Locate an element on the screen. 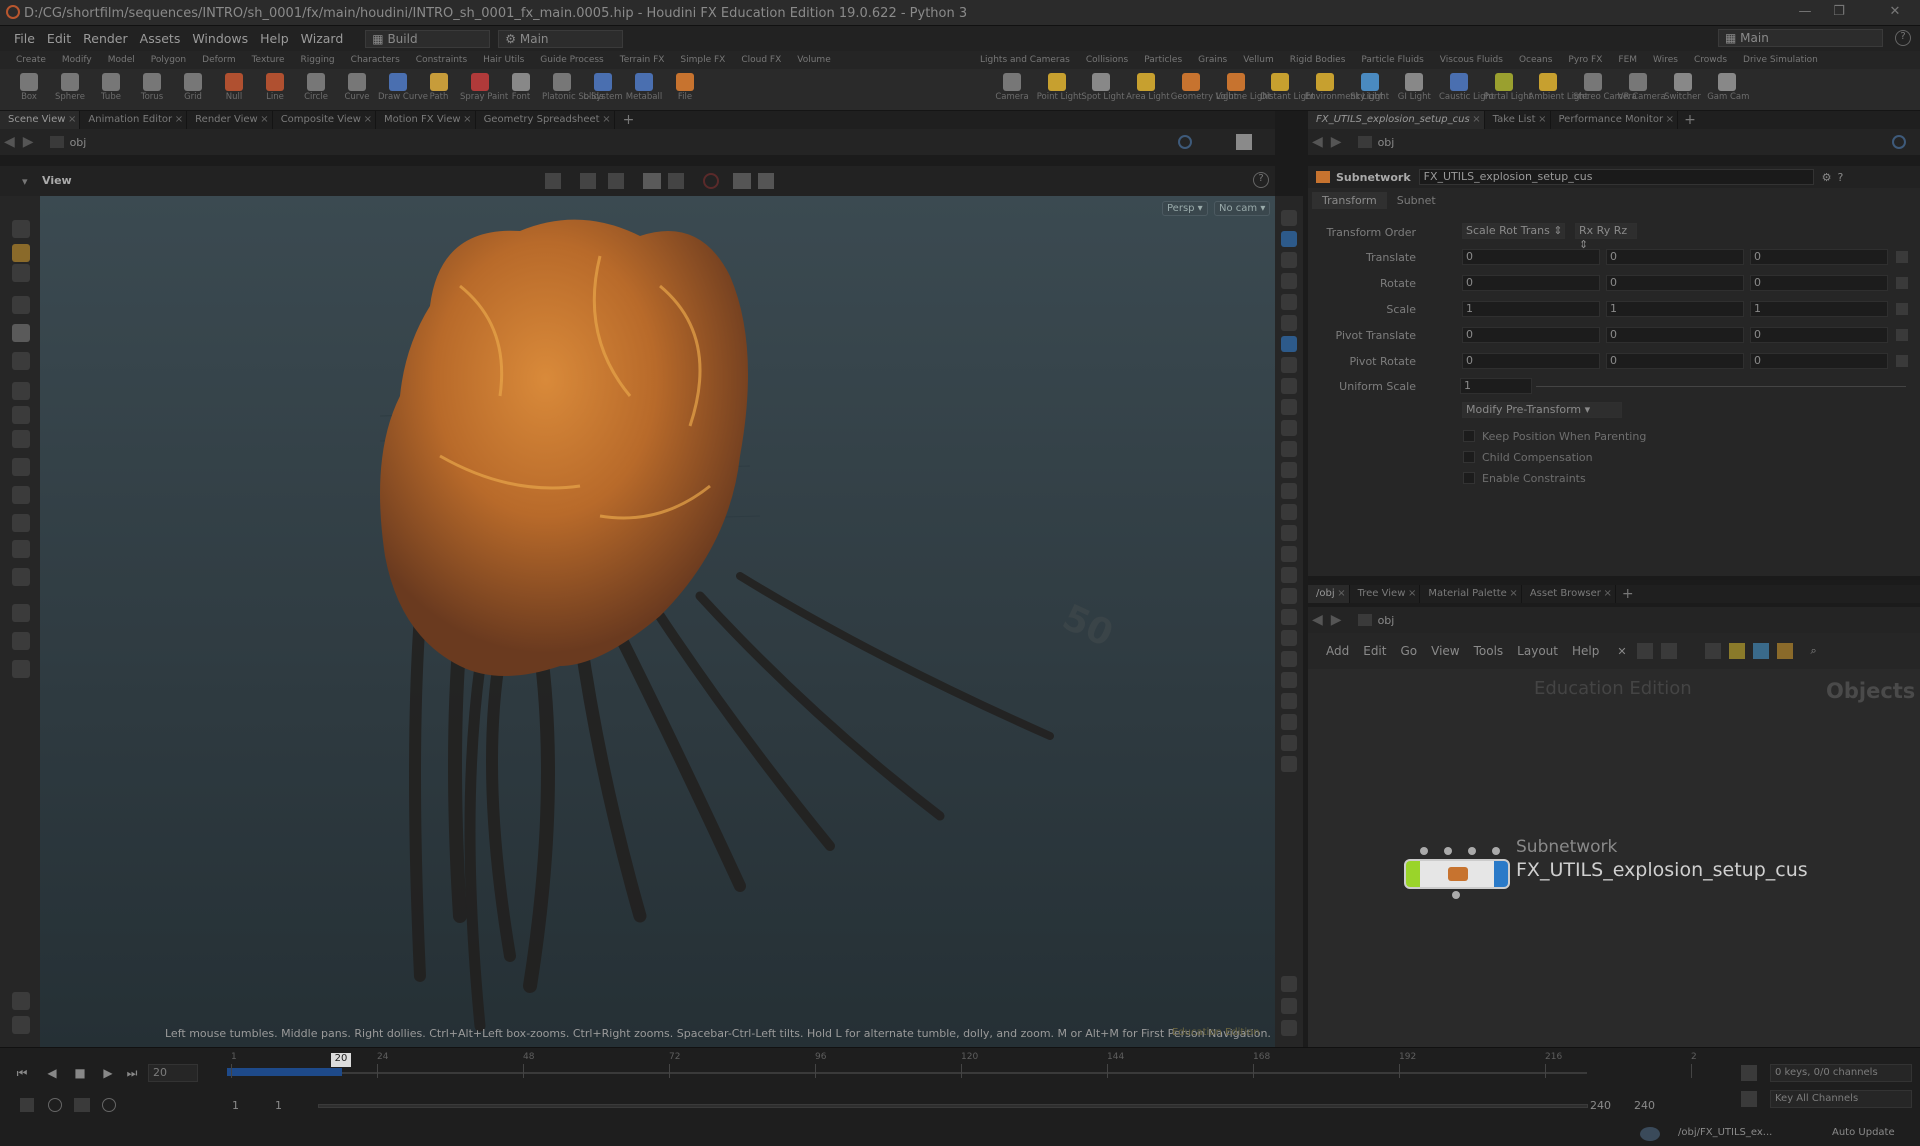 The height and width of the screenshot is (1146, 1920). display-option-27-icon is located at coordinates (1289, 764).